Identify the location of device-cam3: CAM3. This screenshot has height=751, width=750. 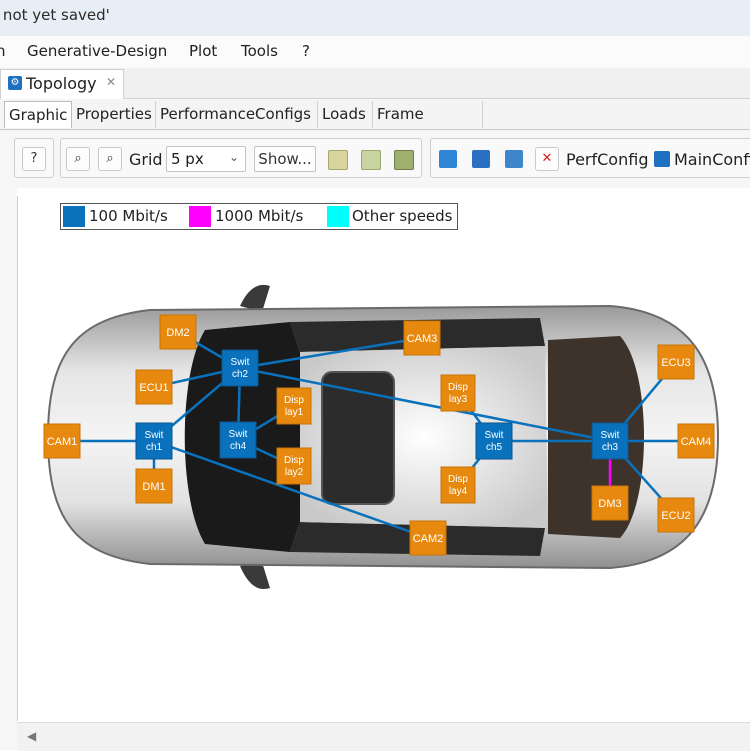
(422, 338).